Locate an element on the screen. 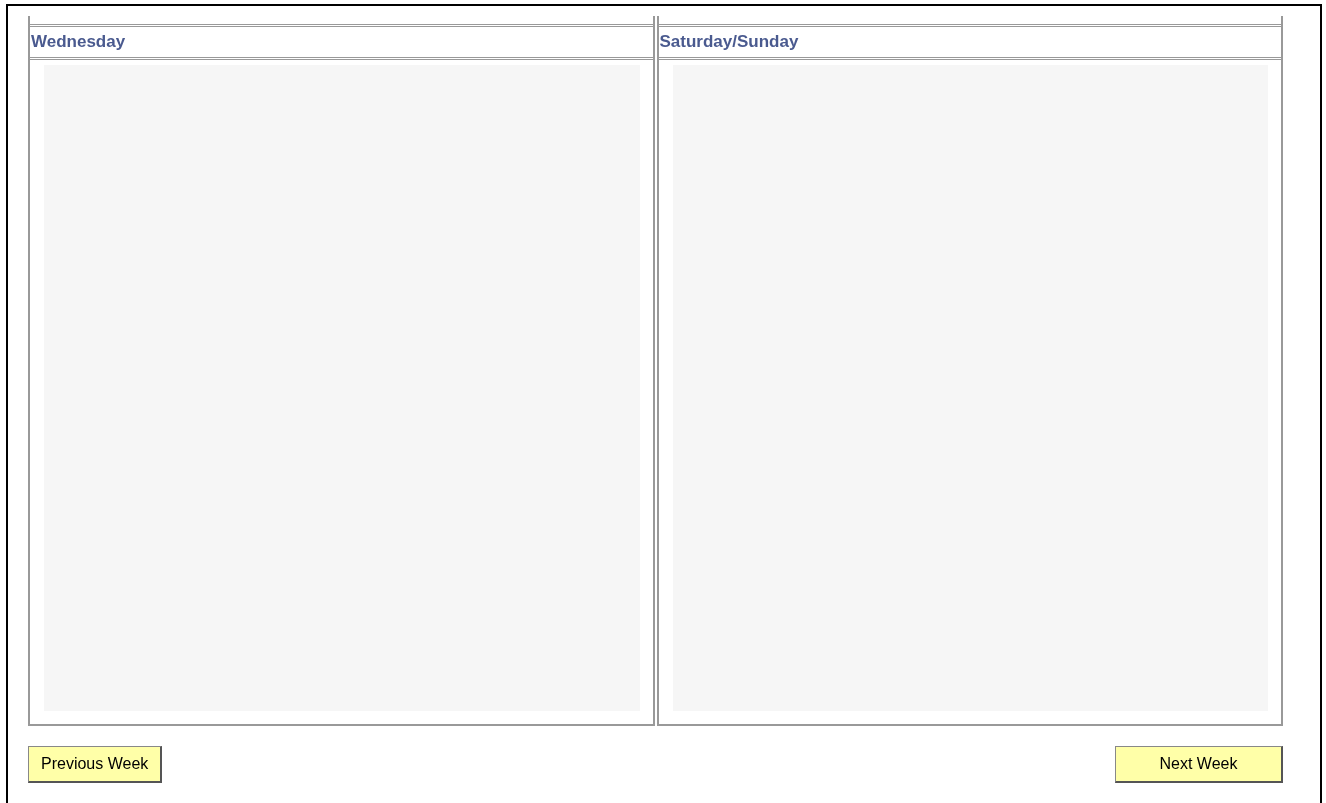  next-week-button: Next Week is located at coordinates (1199, 764).